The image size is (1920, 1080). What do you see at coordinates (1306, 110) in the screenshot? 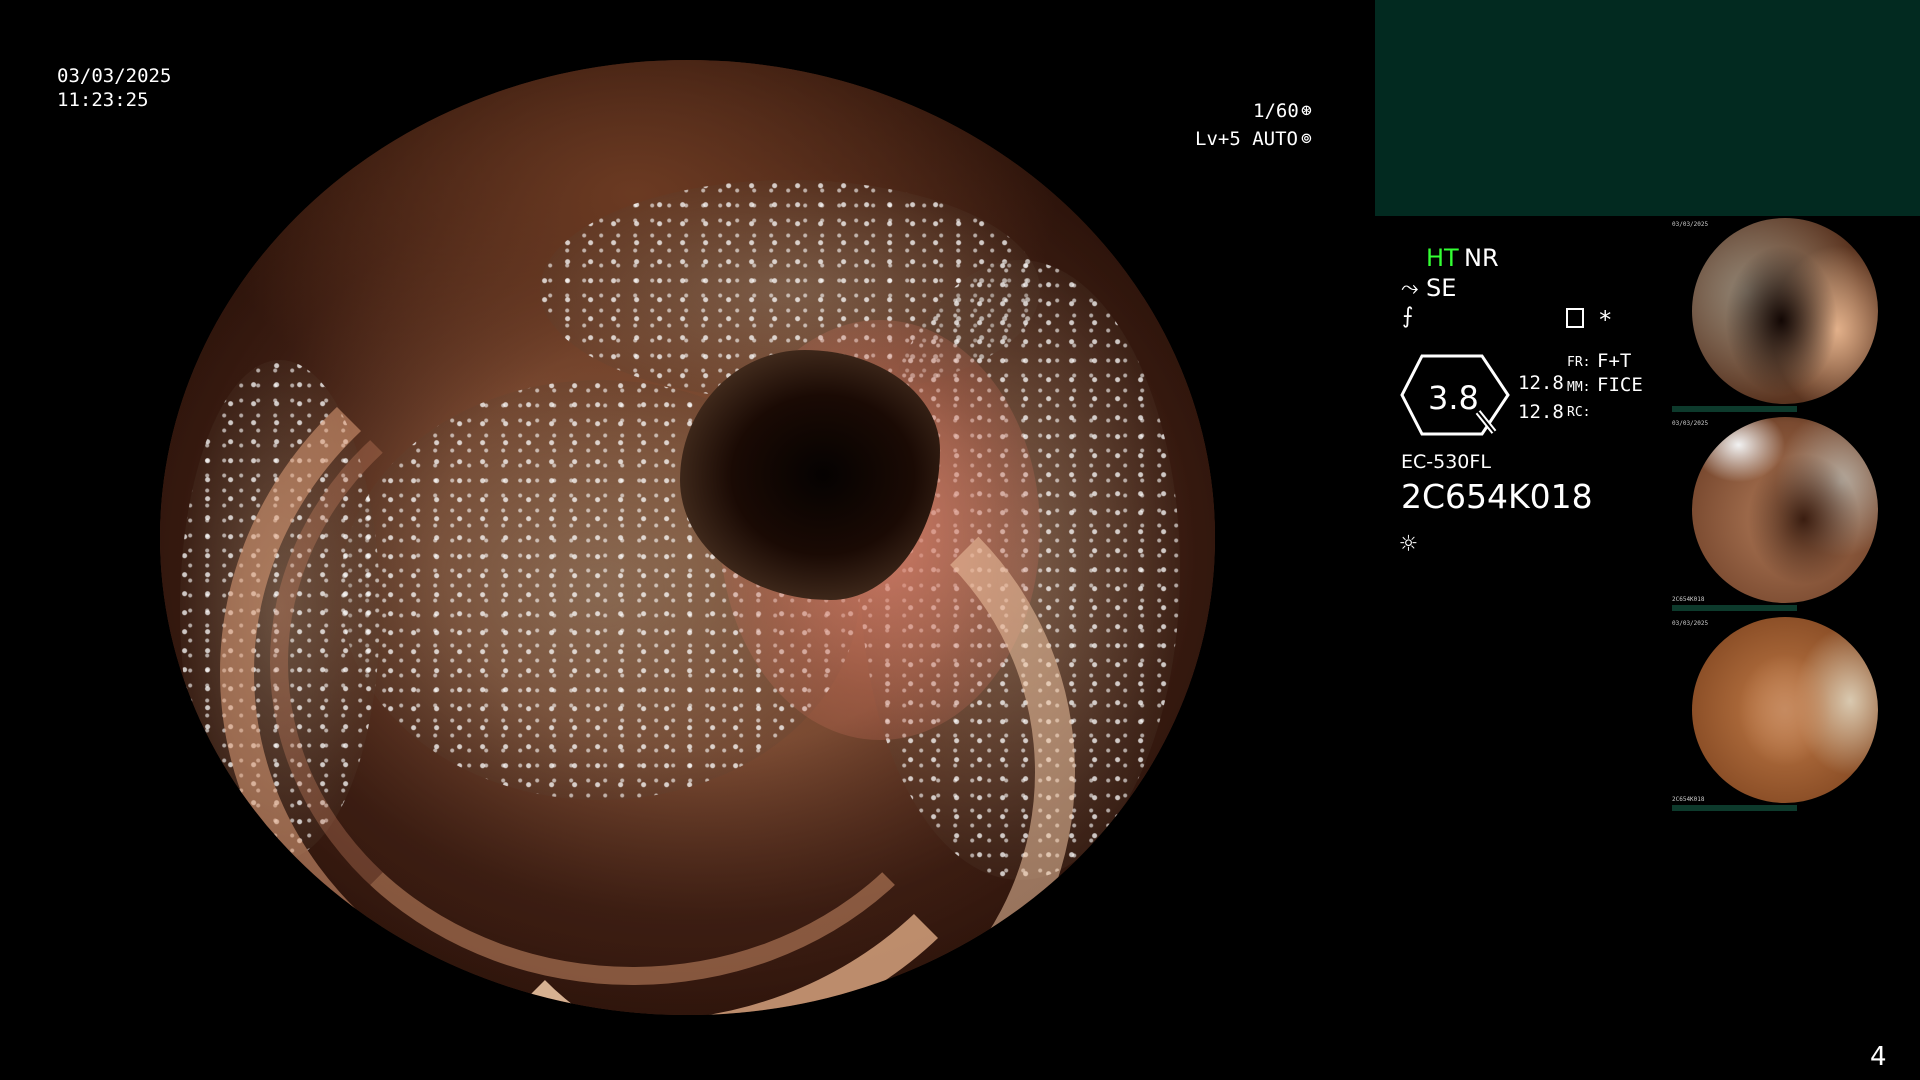
I see `shutter-icon: ⊛` at bounding box center [1306, 110].